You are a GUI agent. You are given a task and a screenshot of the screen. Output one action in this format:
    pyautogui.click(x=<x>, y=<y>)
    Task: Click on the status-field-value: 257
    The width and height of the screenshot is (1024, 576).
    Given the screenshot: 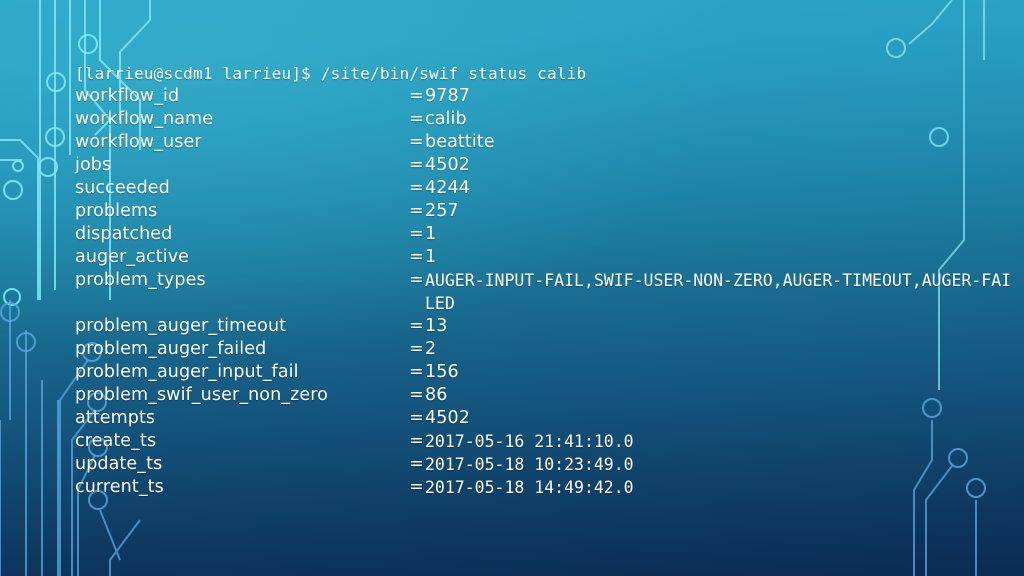 What is the action you would take?
    pyautogui.click(x=442, y=211)
    